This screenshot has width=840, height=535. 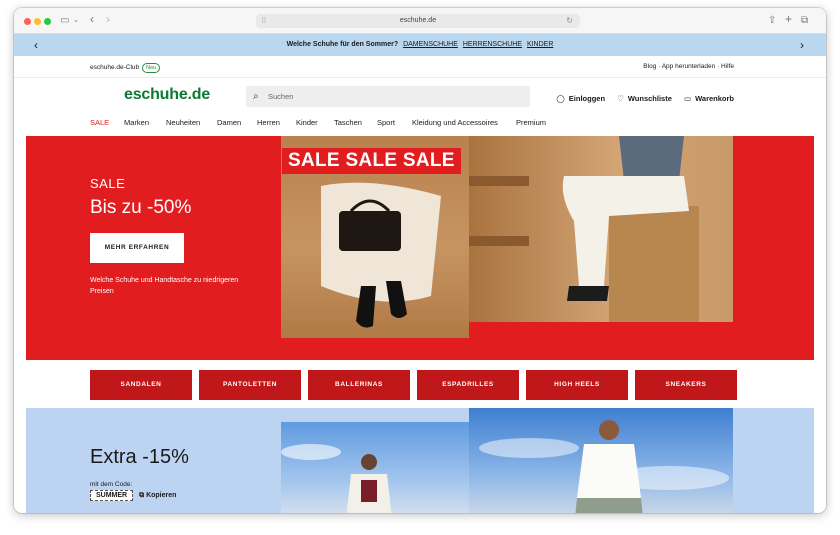 I want to click on site-logo: eschuhe.de, so click(x=167, y=95).